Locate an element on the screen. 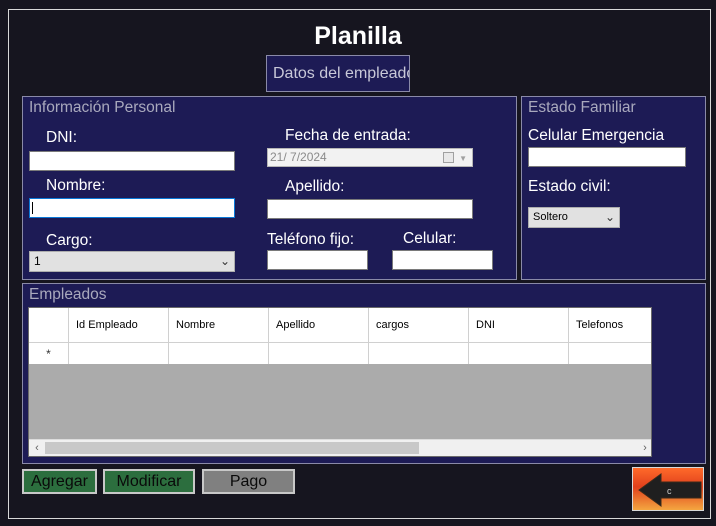 Image resolution: width=716 pixels, height=526 pixels. celular-field is located at coordinates (442, 260).